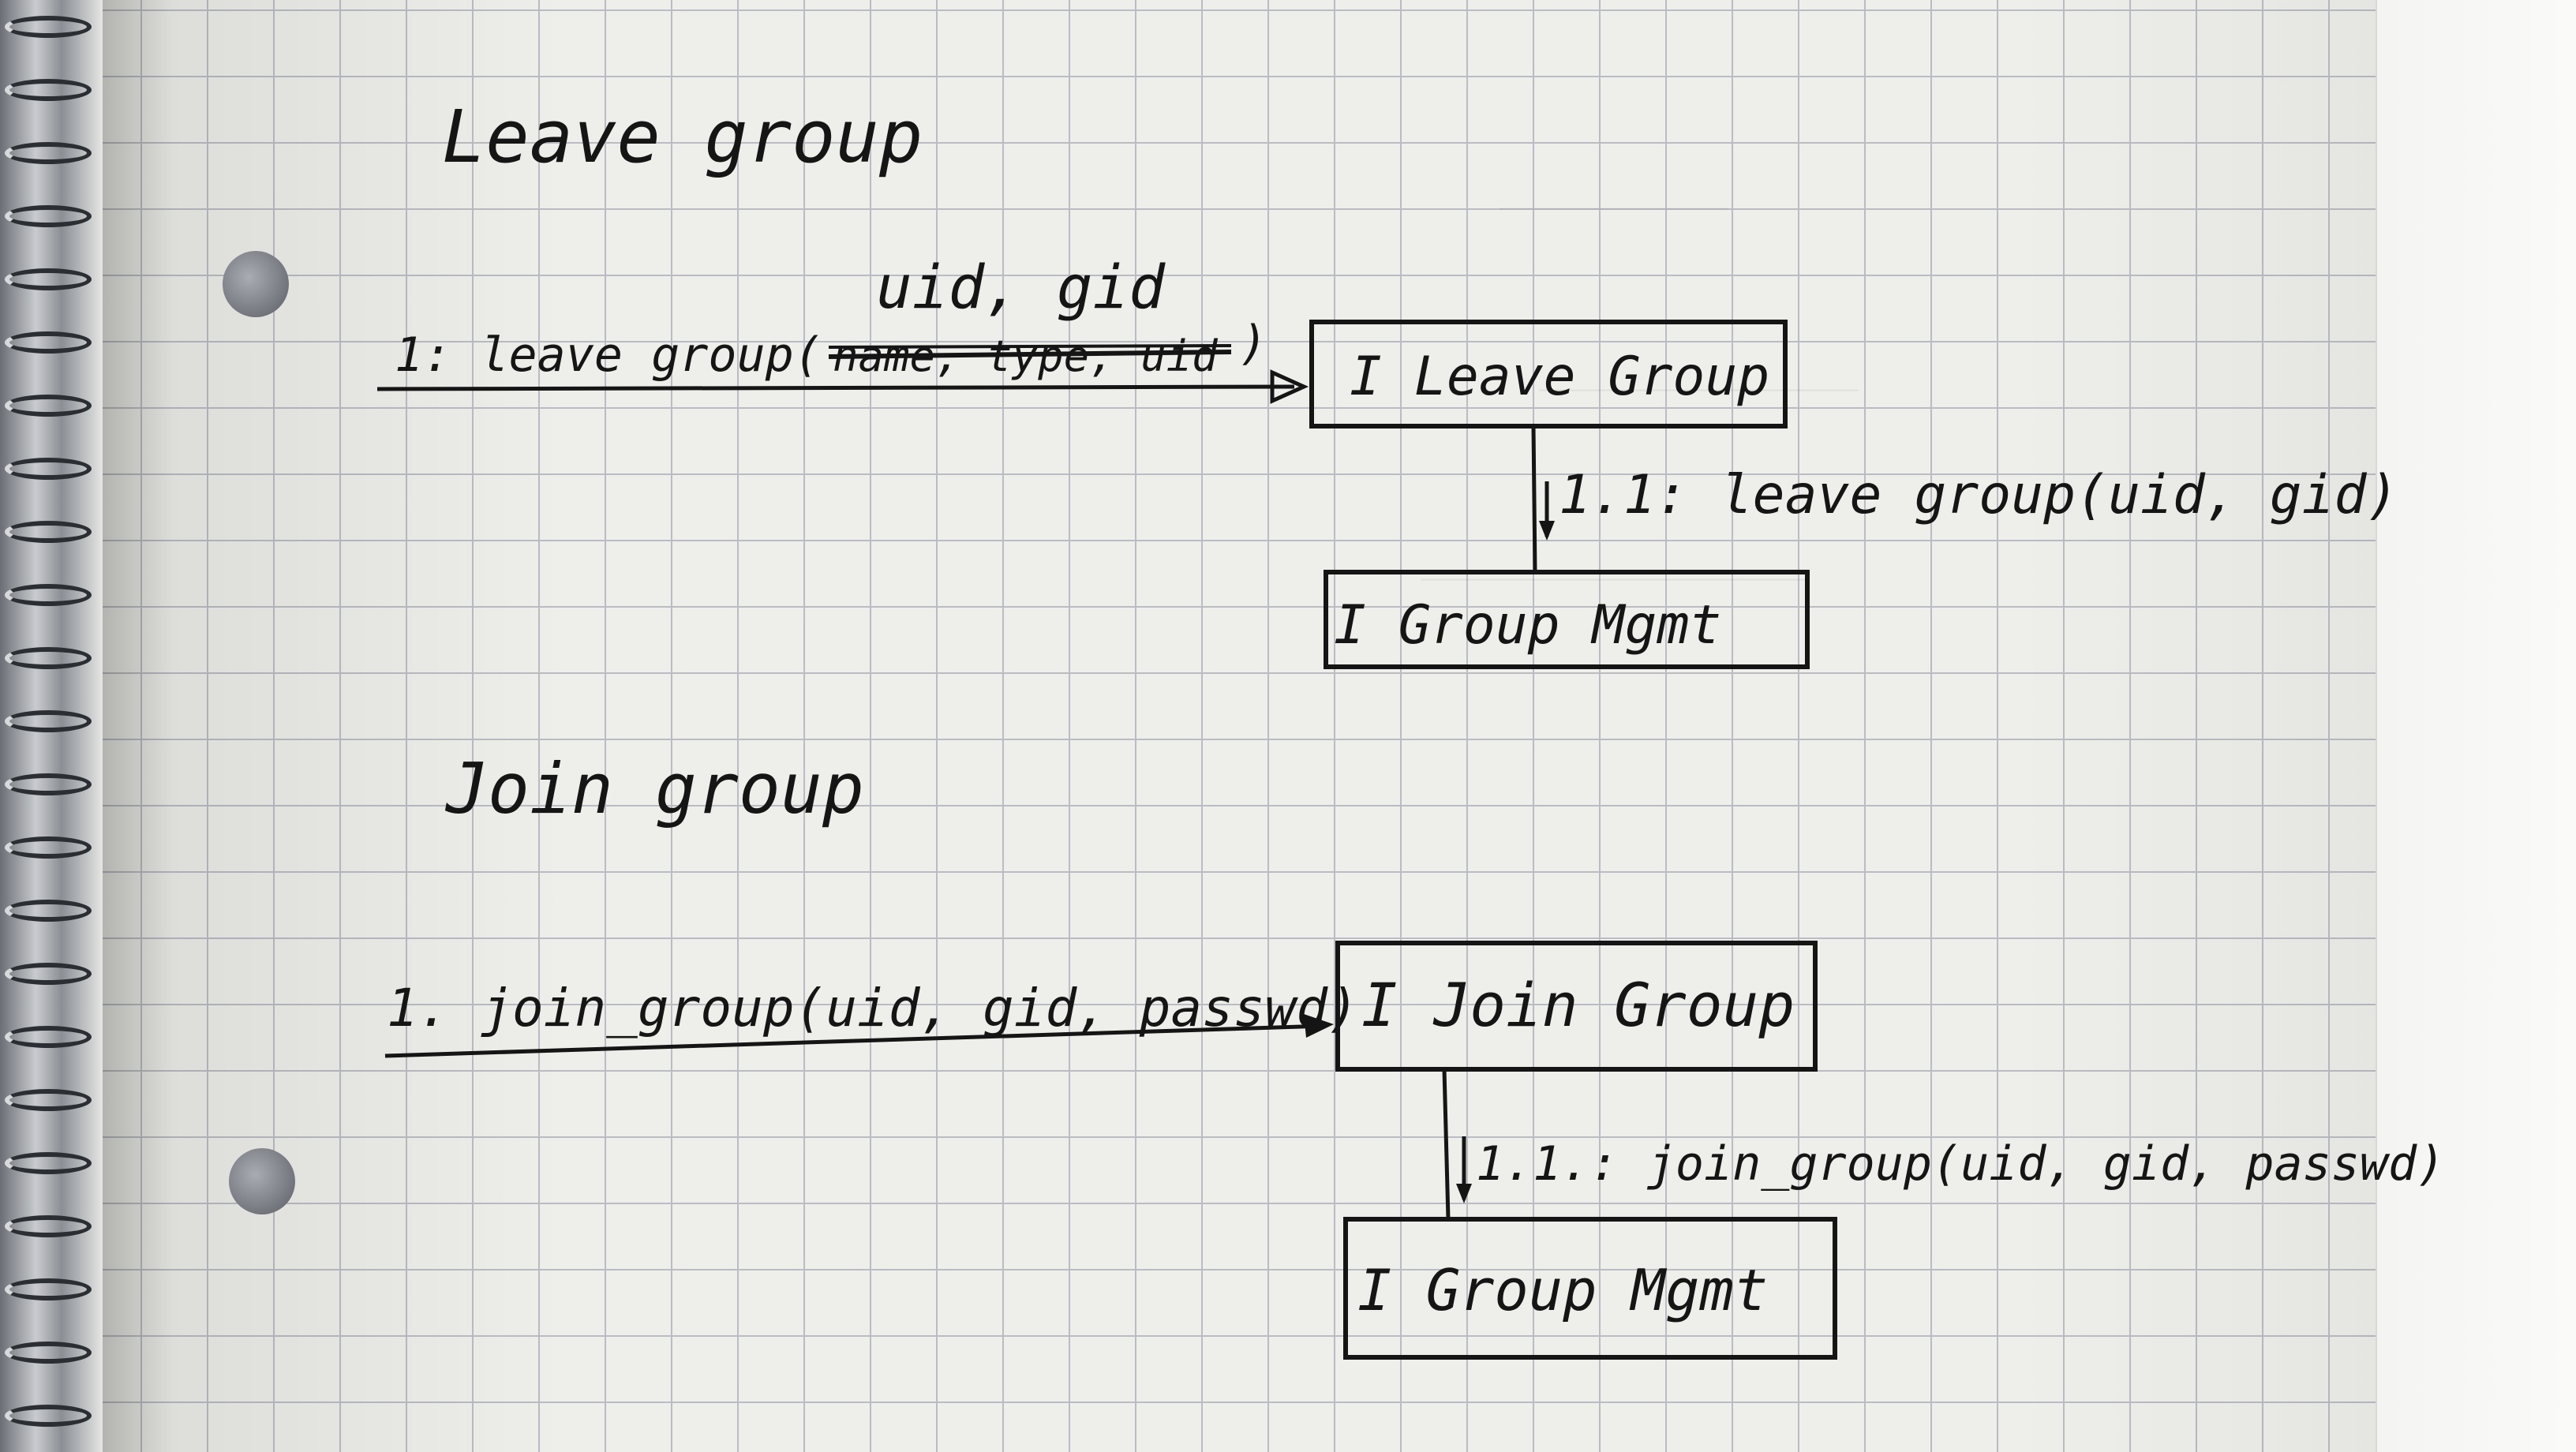 The width and height of the screenshot is (2576, 1452). What do you see at coordinates (1534, 499) in the screenshot?
I see `leave-link-line` at bounding box center [1534, 499].